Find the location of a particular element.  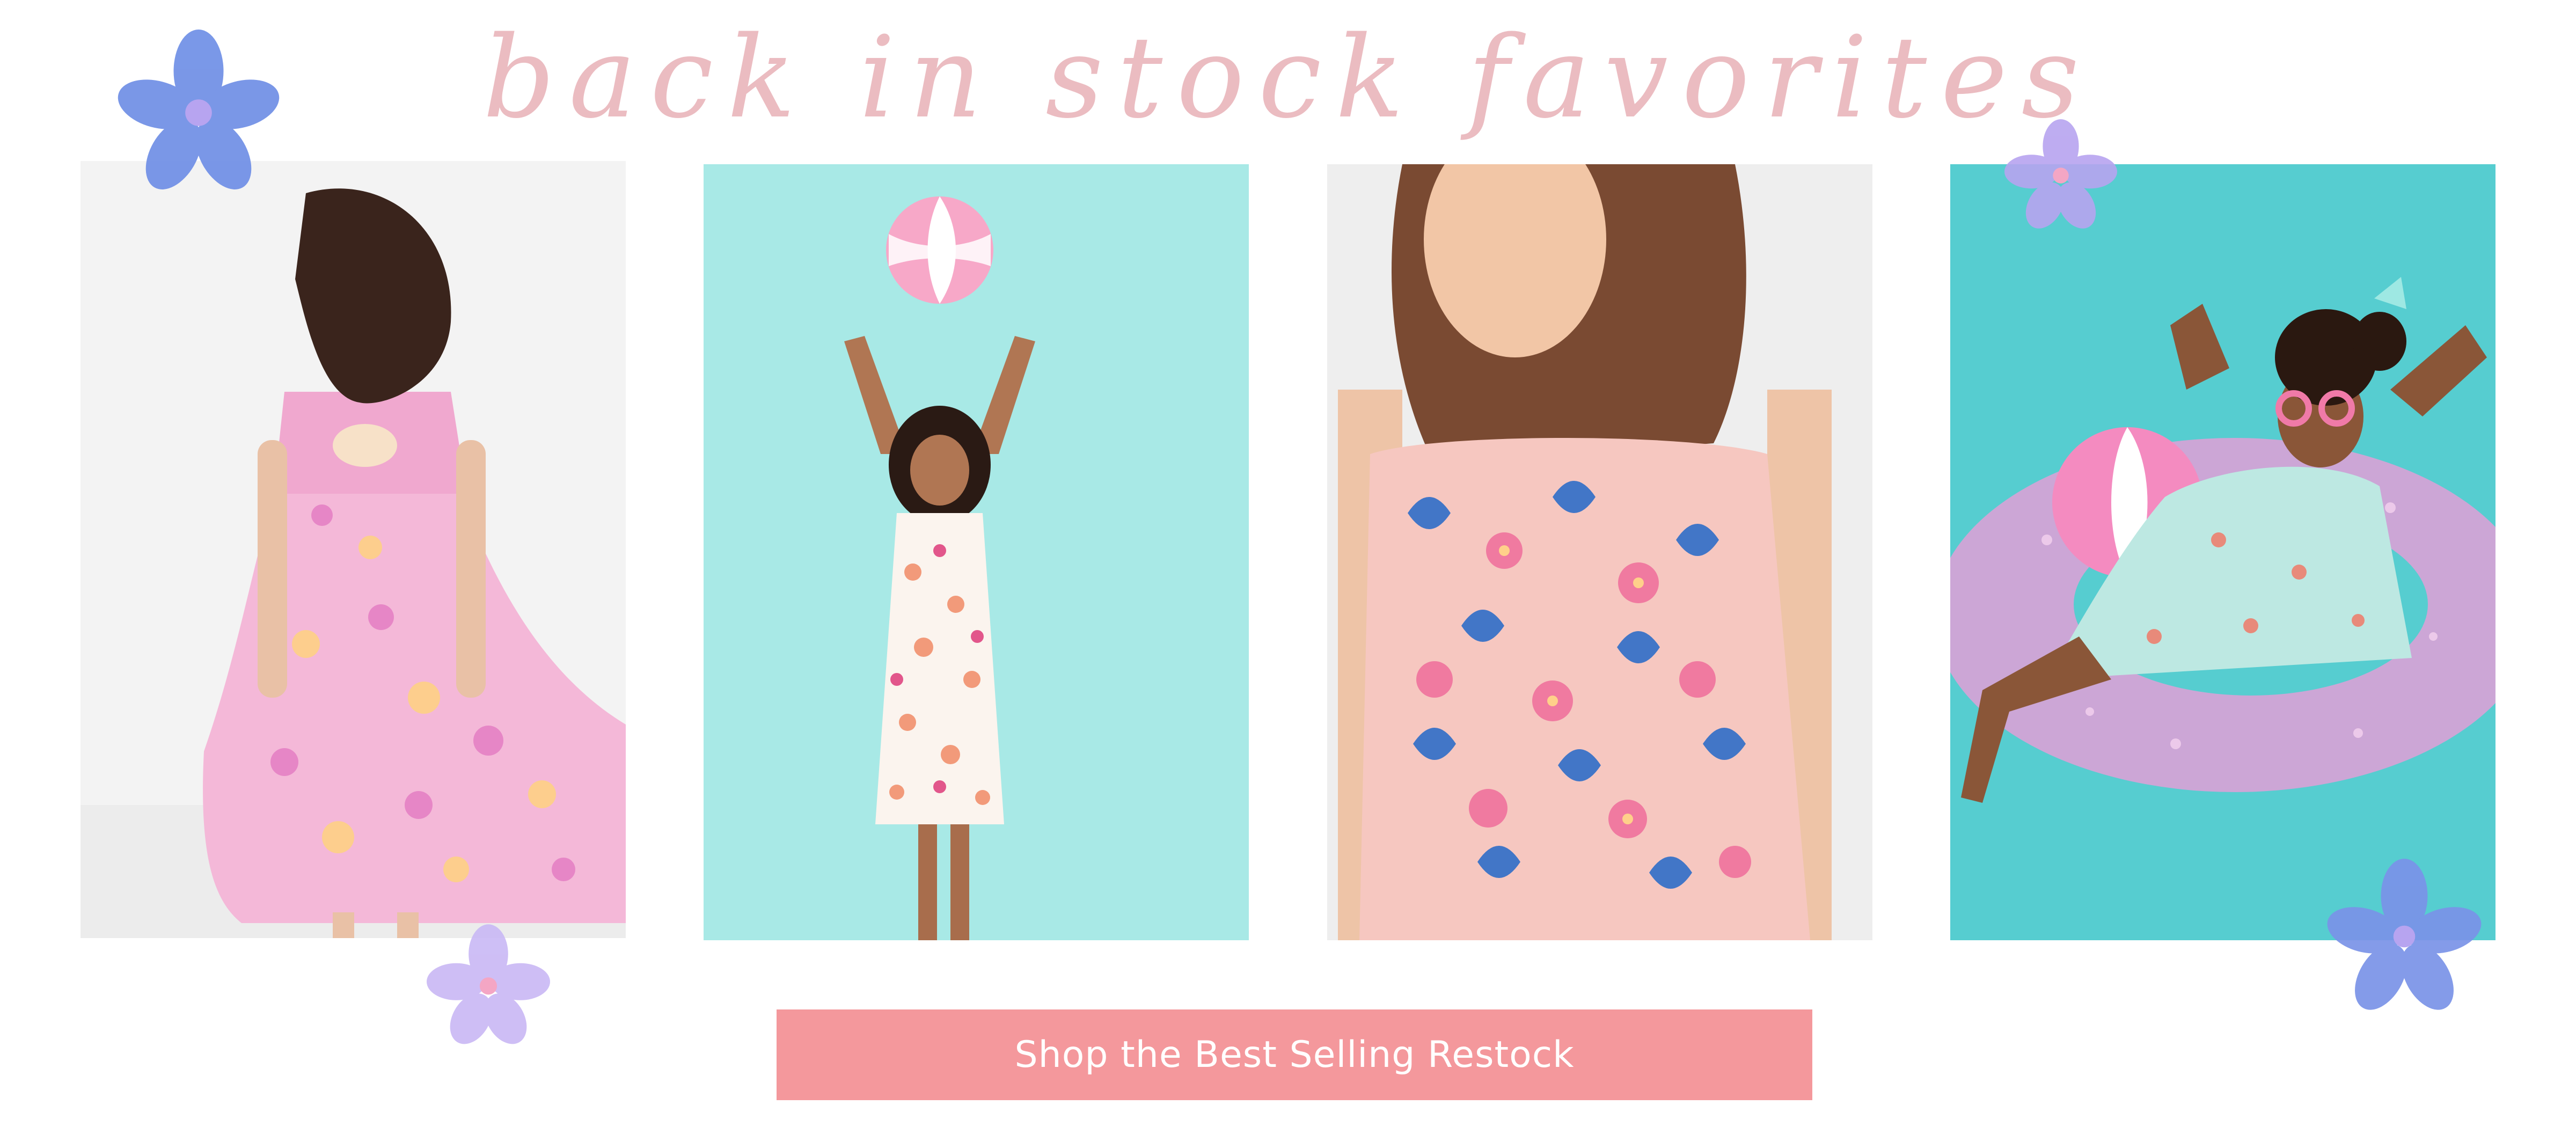

photo-pink-floral-dress-image is located at coordinates (353, 549).